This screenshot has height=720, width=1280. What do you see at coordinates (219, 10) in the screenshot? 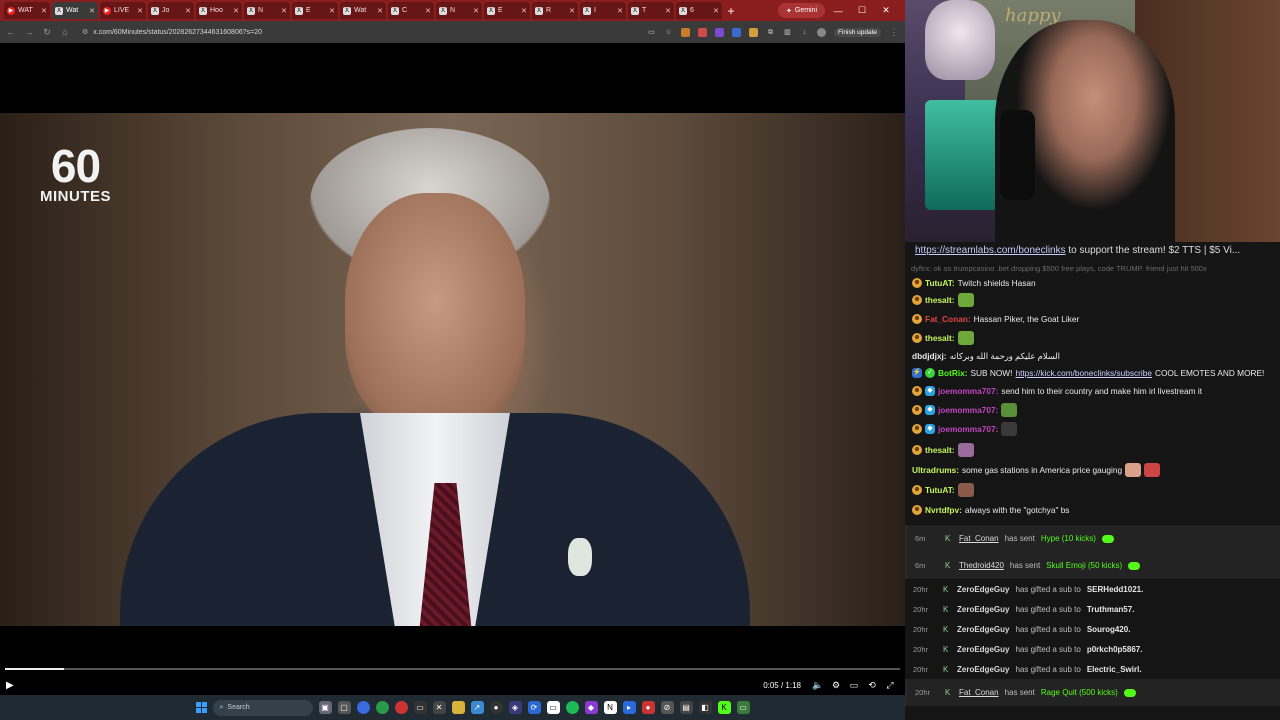
I see `browser-tab: X Hoo ✕` at bounding box center [219, 10].